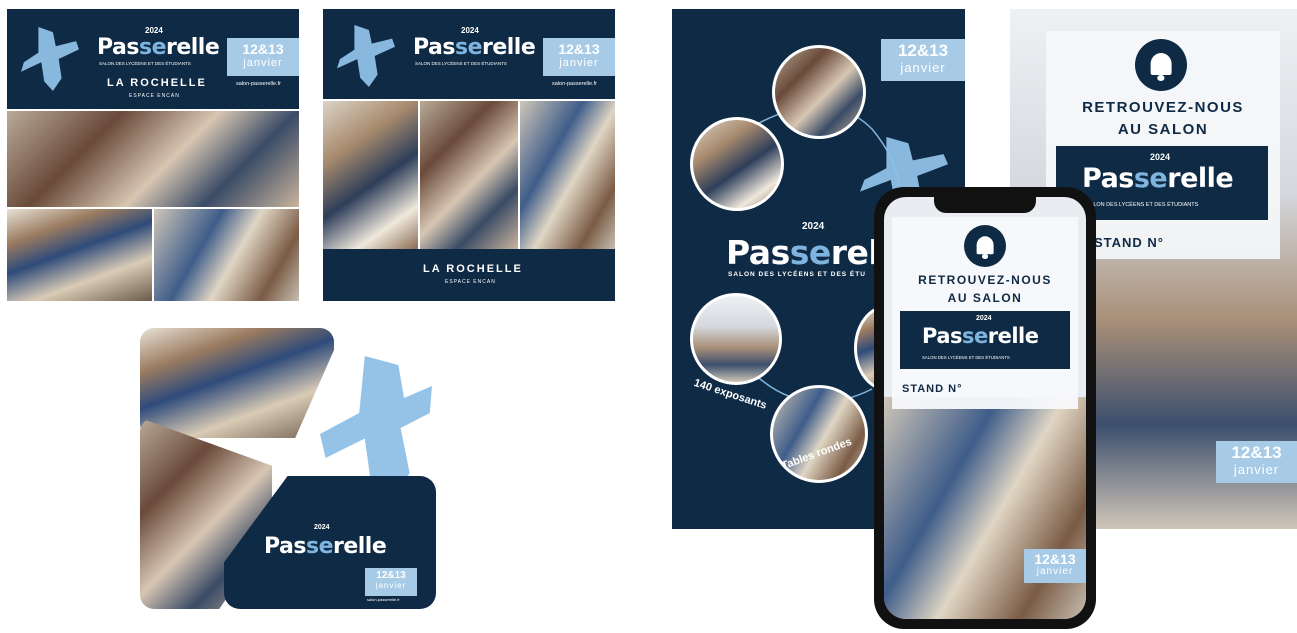 The image size is (1297, 633). I want to click on phone-background-photo, so click(985, 508).